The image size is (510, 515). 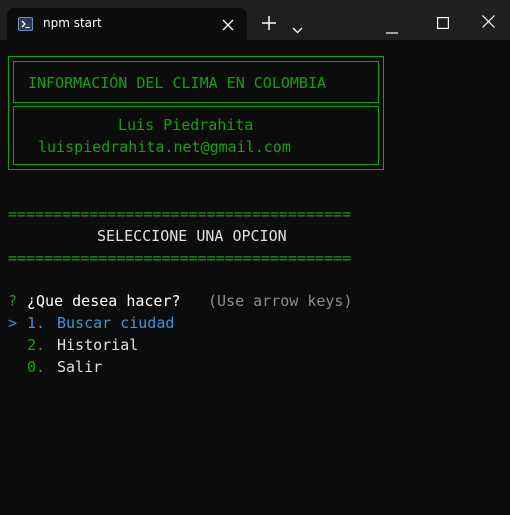 What do you see at coordinates (98, 345) in the screenshot?
I see `option-label: Historial` at bounding box center [98, 345].